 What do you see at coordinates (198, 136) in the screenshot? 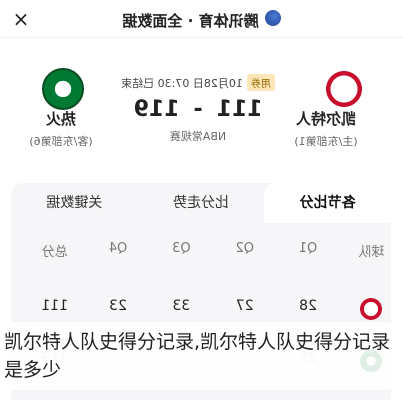
I see `game-type: NBA常规赛` at bounding box center [198, 136].